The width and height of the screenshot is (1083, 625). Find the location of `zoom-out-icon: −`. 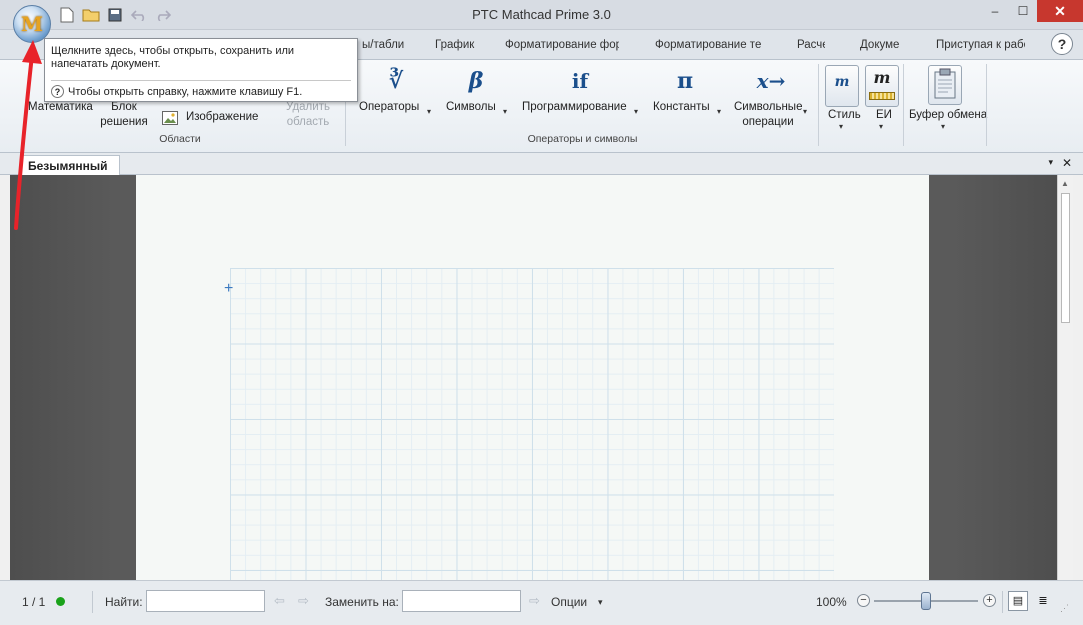

zoom-out-icon: − is located at coordinates (863, 600).